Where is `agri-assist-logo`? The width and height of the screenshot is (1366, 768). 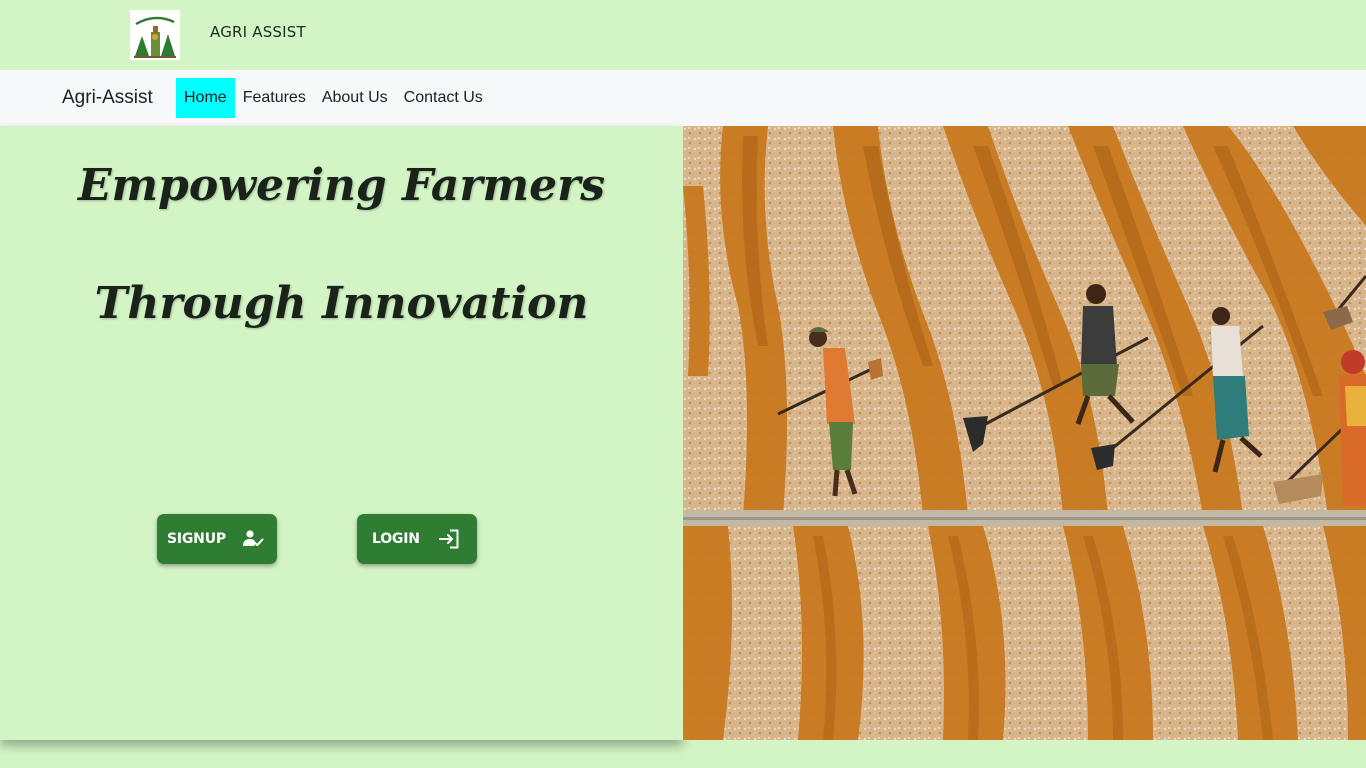 agri-assist-logo is located at coordinates (155, 35).